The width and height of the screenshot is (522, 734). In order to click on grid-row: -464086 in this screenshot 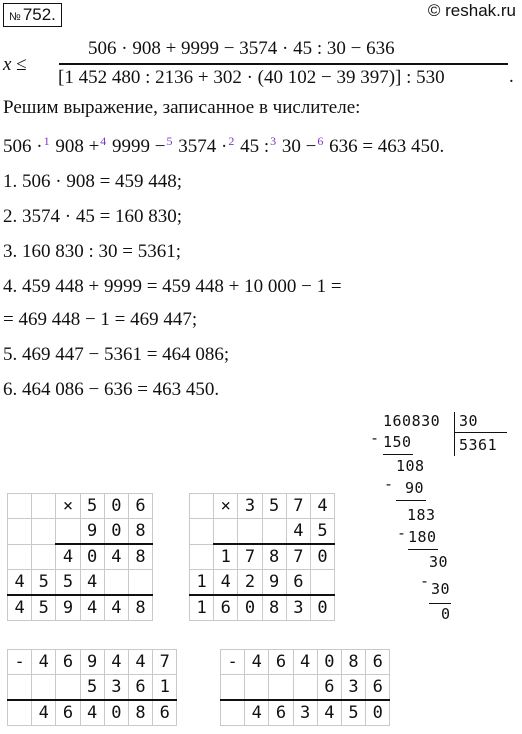, I will do `click(305, 662)`.